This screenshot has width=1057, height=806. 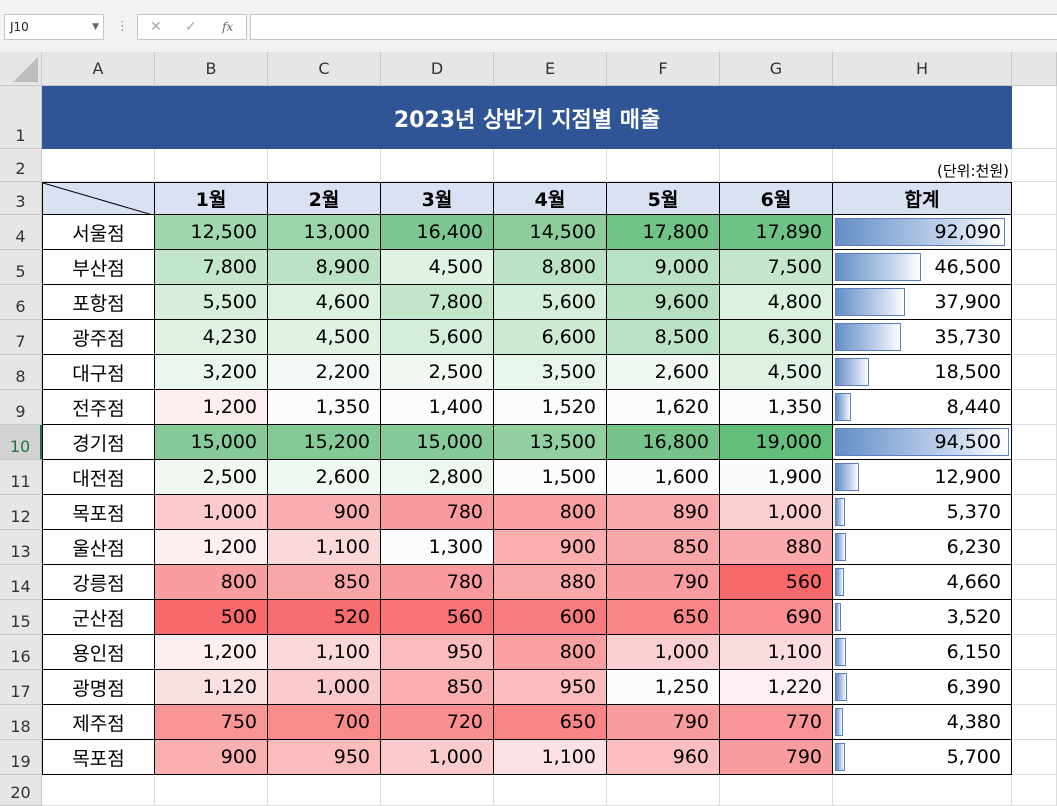 I want to click on formula-input, so click(x=653, y=27).